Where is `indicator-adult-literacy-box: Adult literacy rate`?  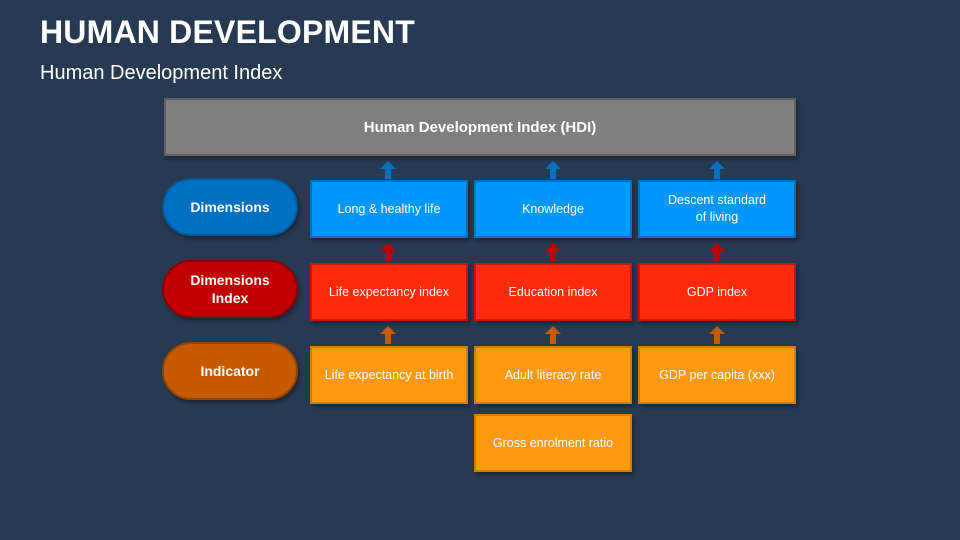
indicator-adult-literacy-box: Adult literacy rate is located at coordinates (553, 375).